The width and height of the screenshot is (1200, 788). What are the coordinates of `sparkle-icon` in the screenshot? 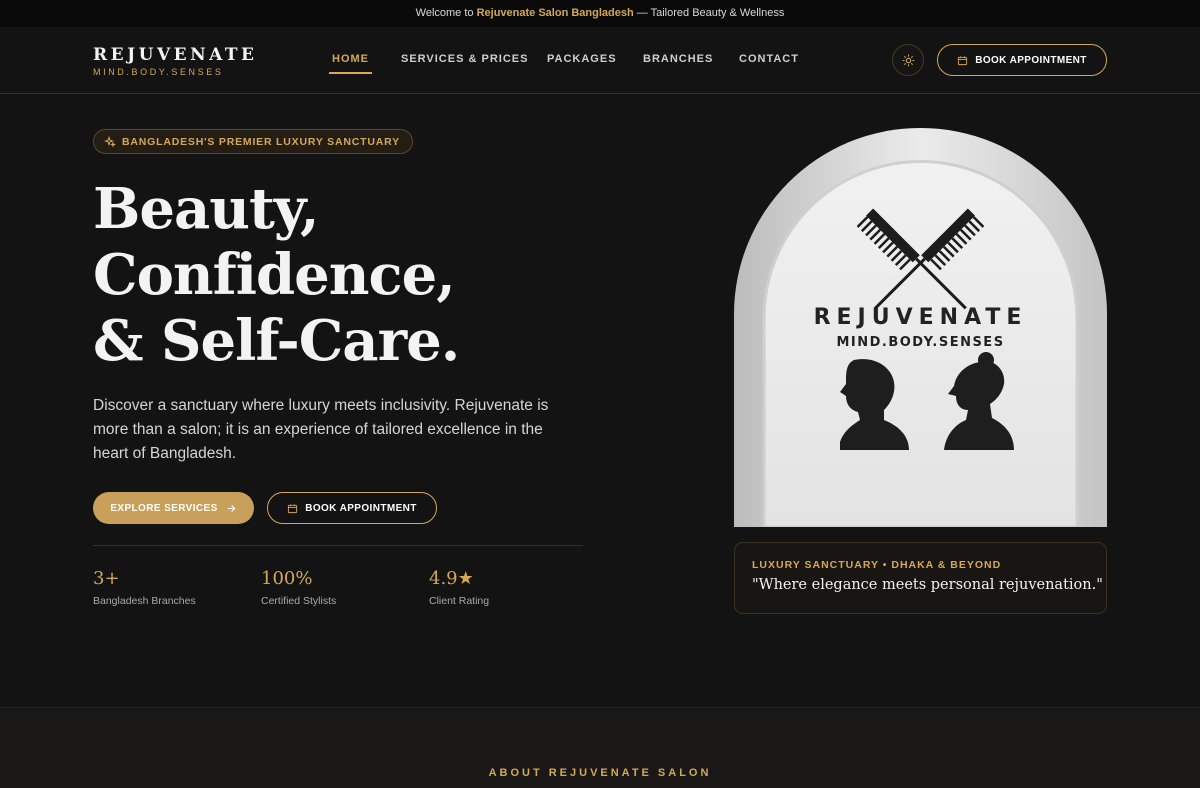 It's located at (110, 141).